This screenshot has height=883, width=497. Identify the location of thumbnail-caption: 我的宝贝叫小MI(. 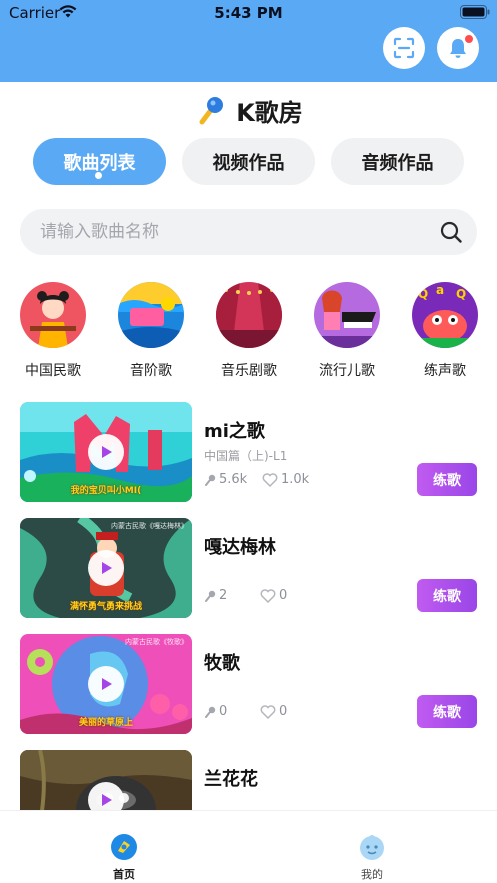
(106, 491).